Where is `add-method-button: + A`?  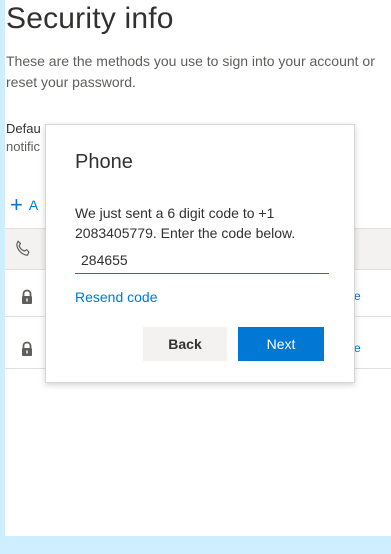 add-method-button: + A is located at coordinates (24, 204).